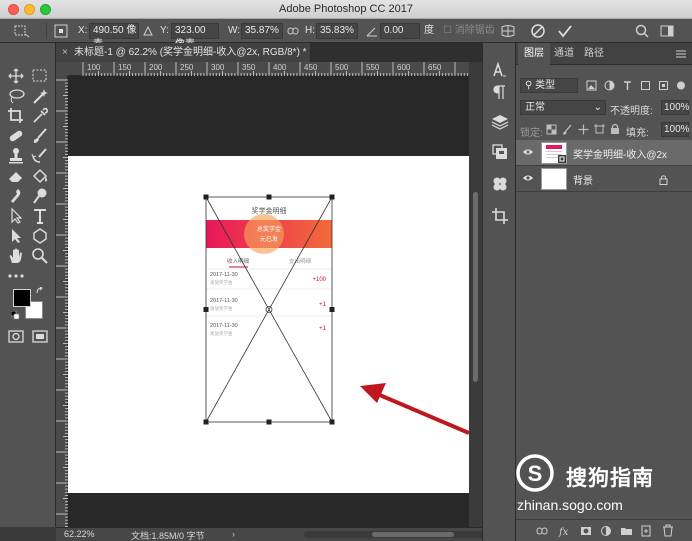 Image resolution: width=692 pixels, height=541 pixels. Describe the element at coordinates (534, 54) in the screenshot. I see `tab-layers: 图层` at that location.